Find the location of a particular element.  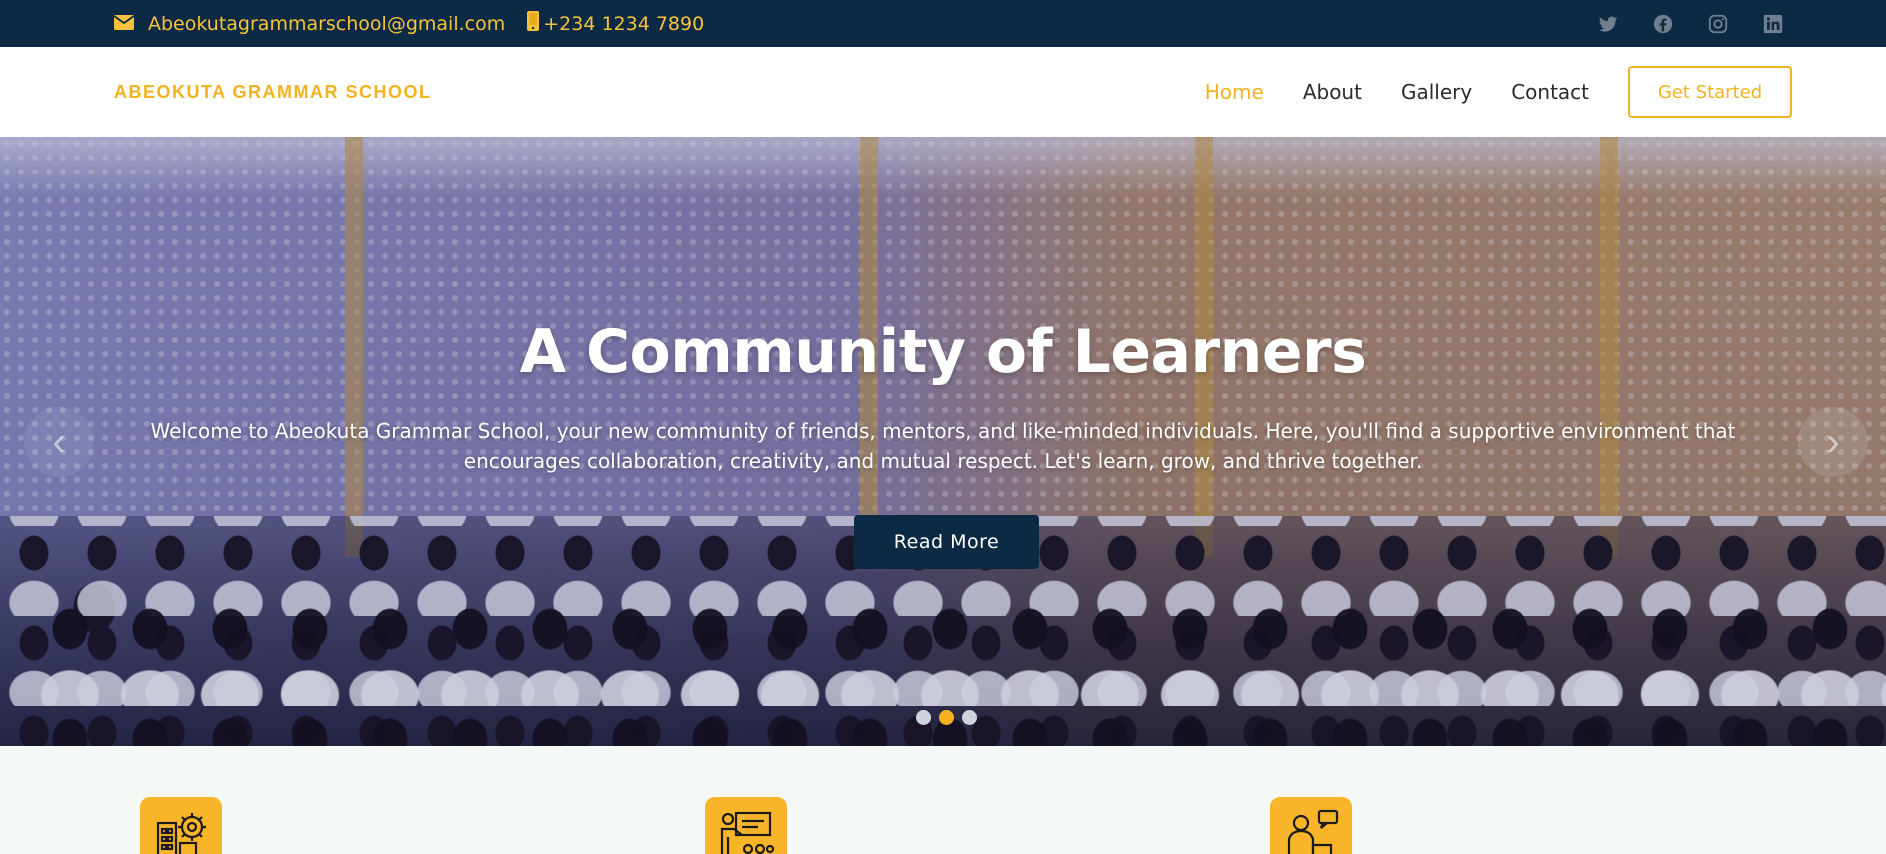

mentor-chat-icon is located at coordinates (1311, 825).